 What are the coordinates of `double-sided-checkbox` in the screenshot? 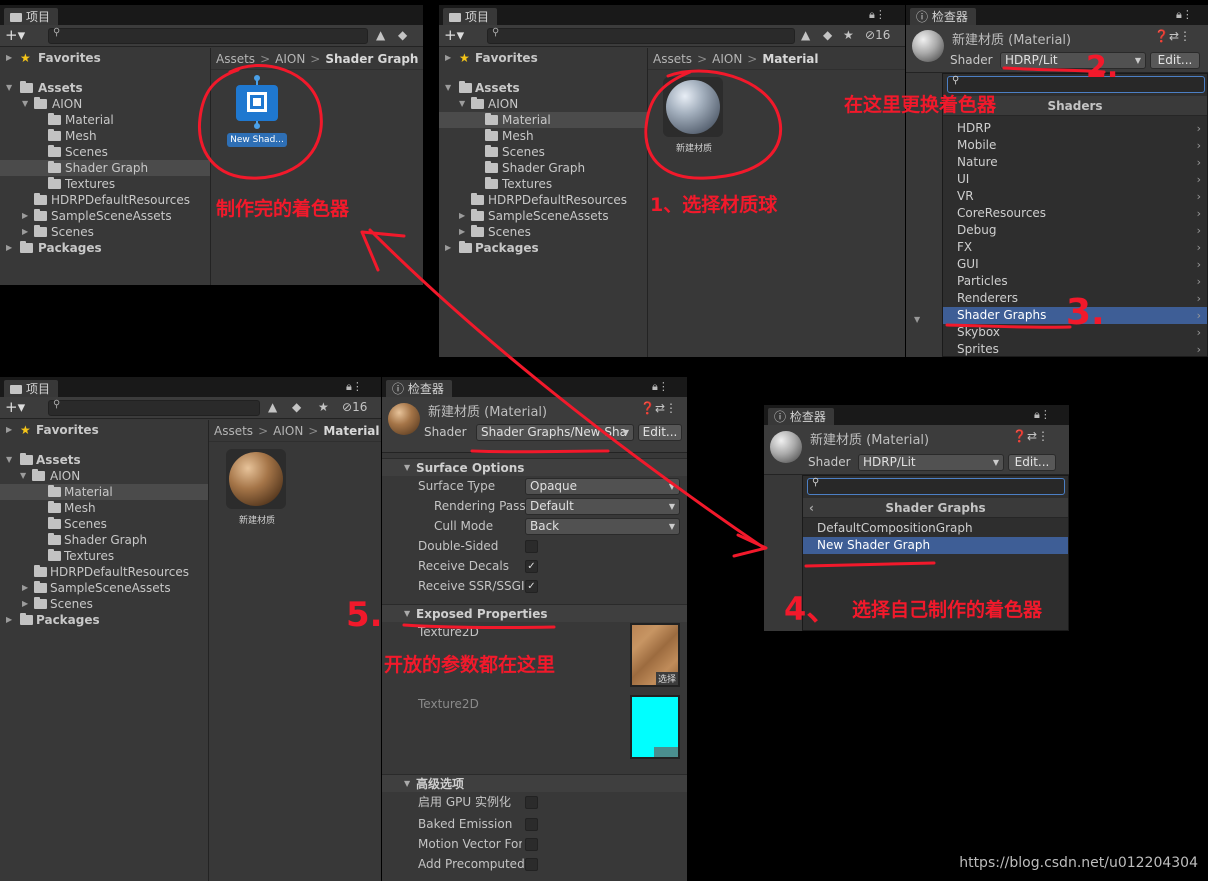 It's located at (531, 546).